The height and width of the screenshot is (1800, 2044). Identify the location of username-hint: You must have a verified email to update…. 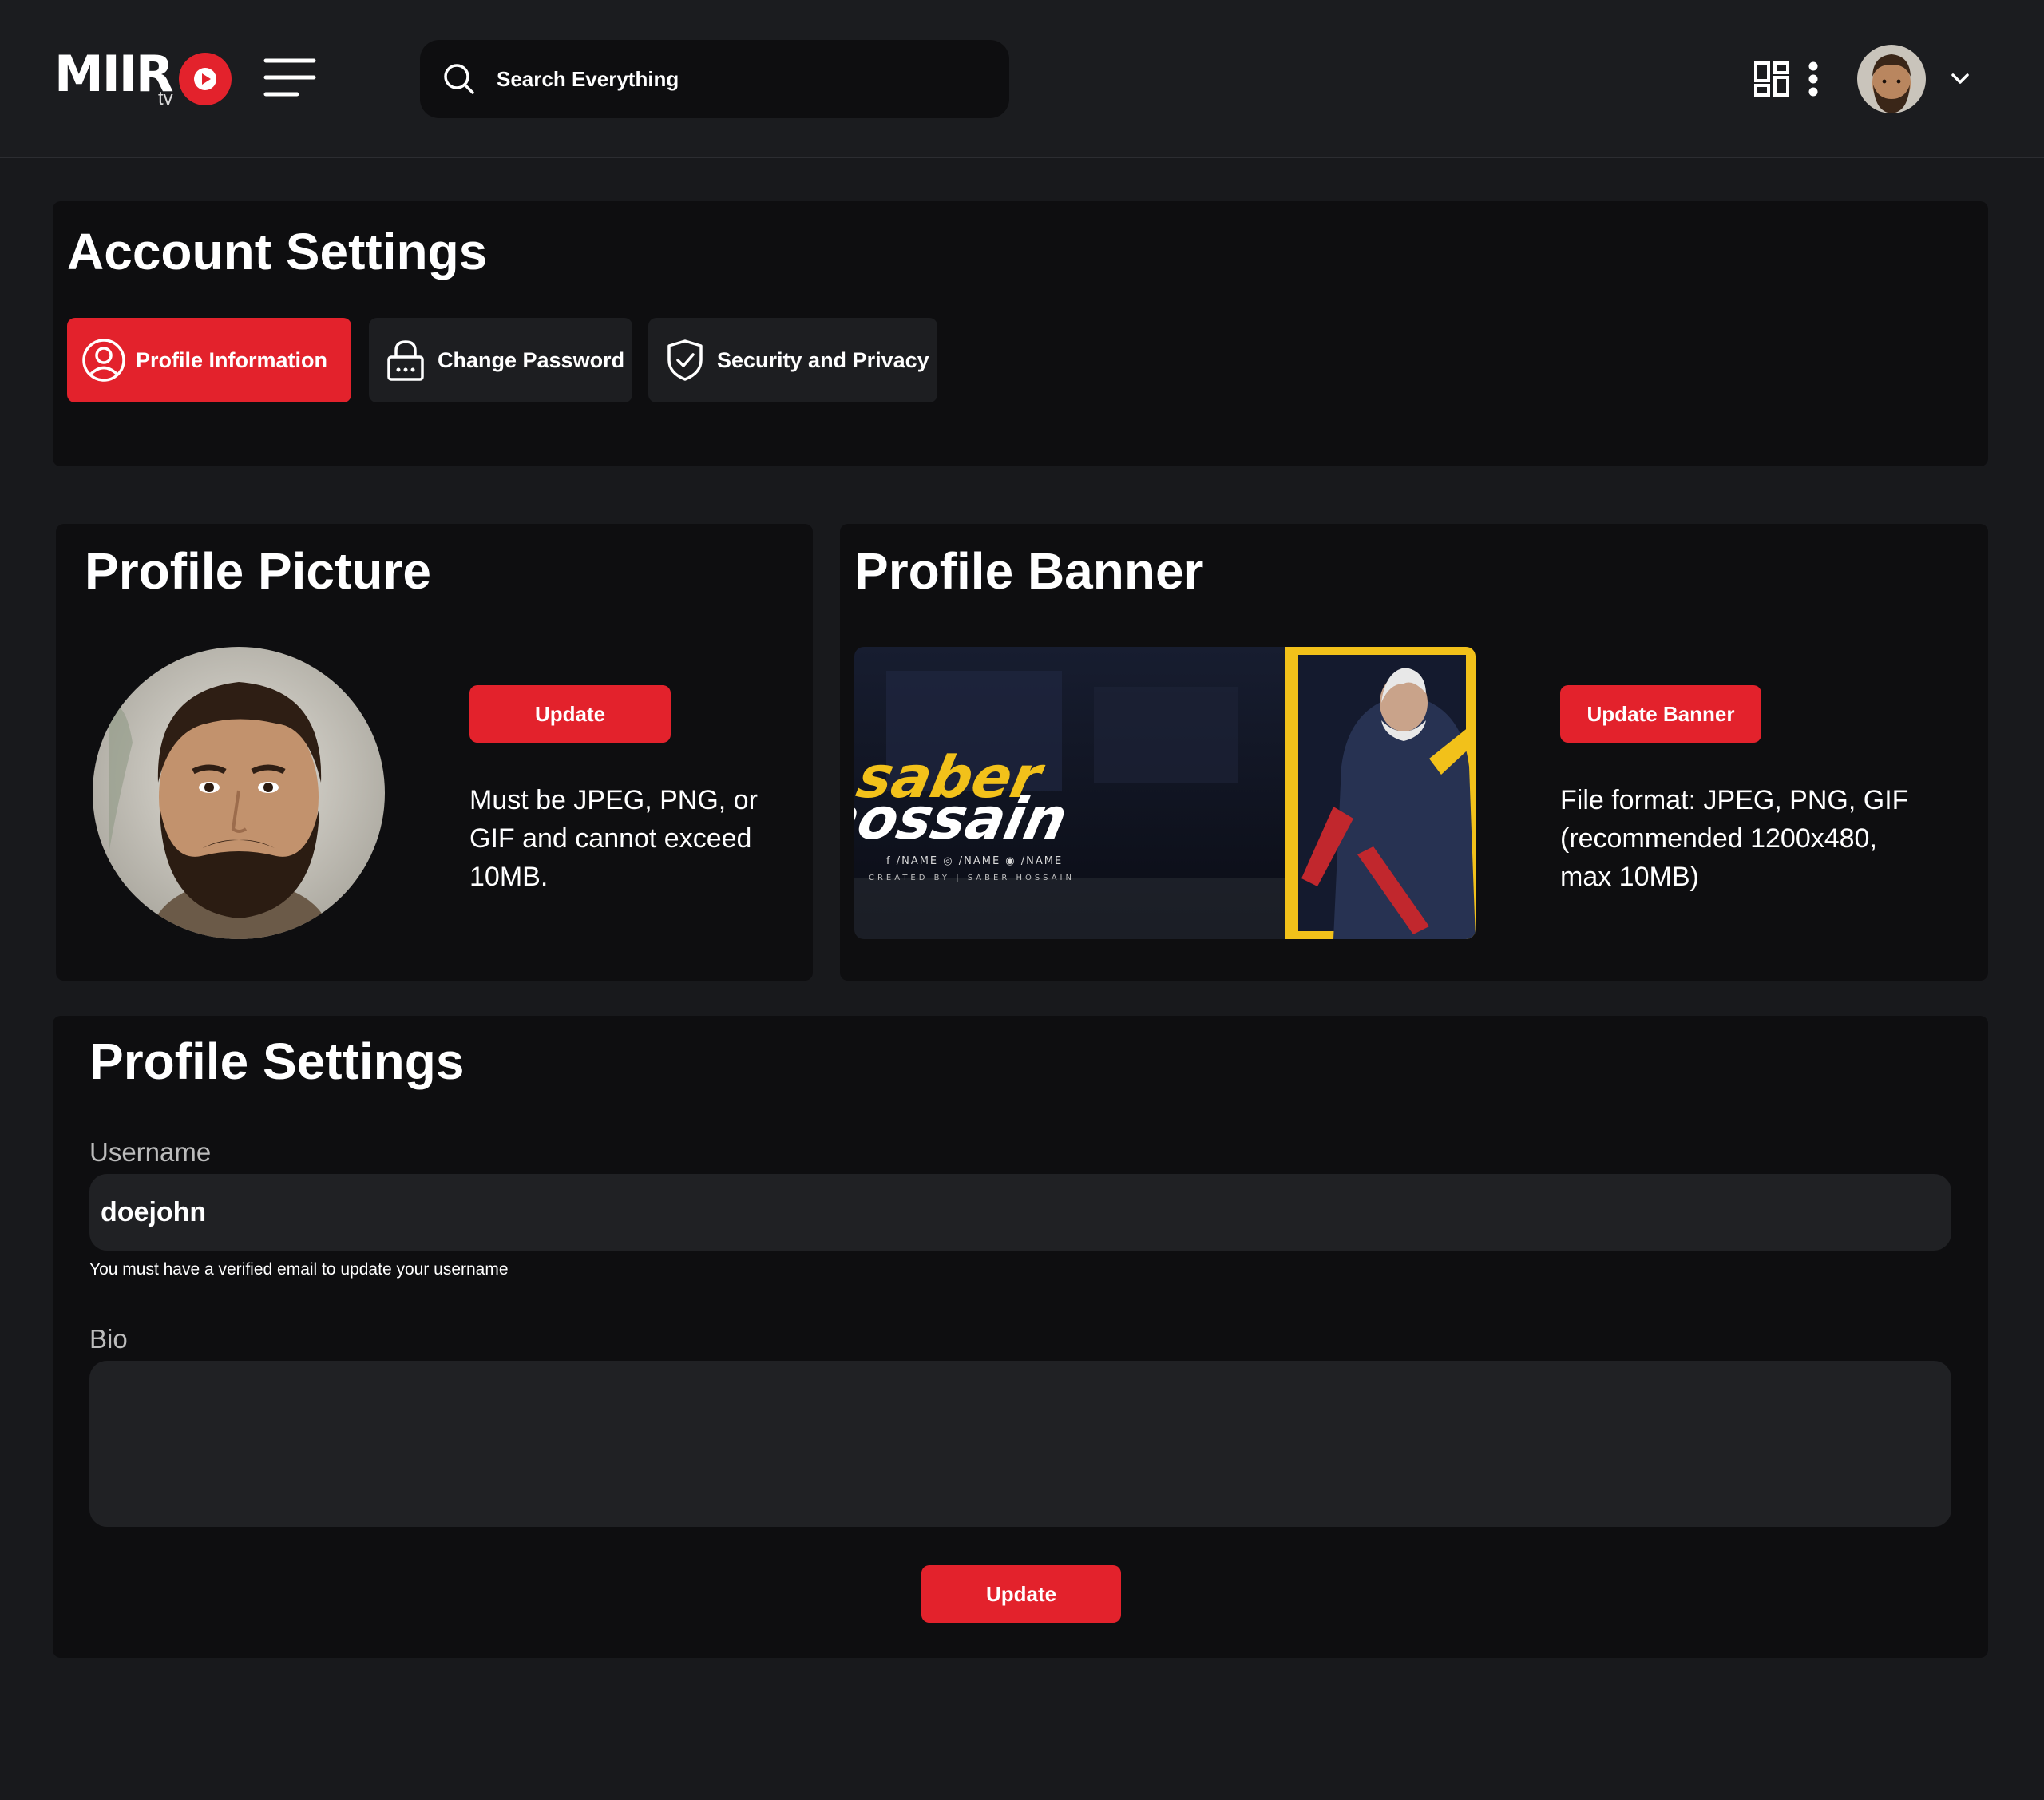
(299, 1269).